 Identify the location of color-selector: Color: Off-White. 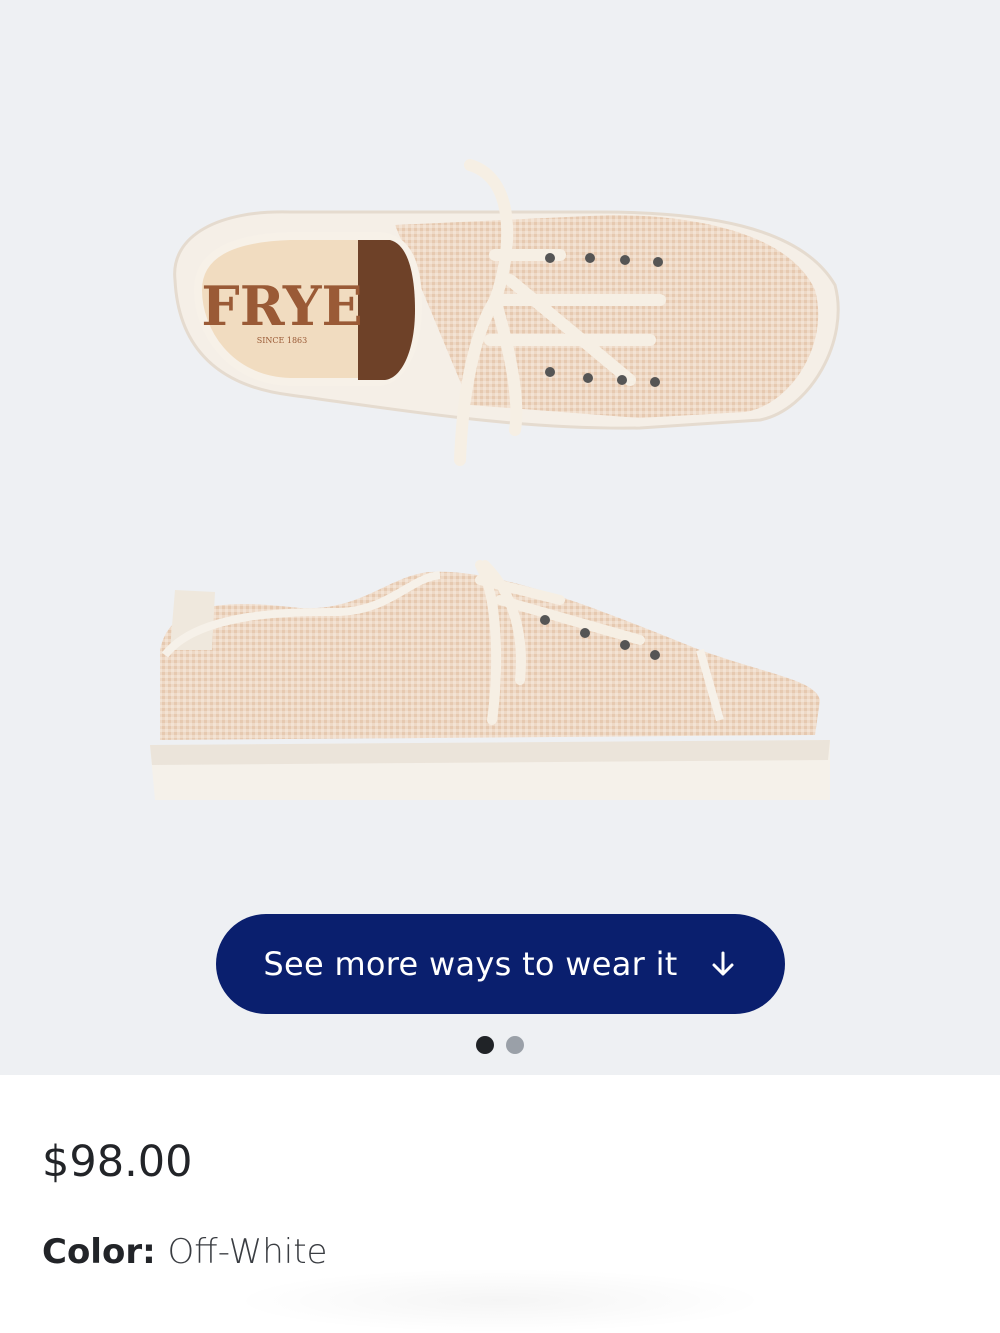
(184, 1252).